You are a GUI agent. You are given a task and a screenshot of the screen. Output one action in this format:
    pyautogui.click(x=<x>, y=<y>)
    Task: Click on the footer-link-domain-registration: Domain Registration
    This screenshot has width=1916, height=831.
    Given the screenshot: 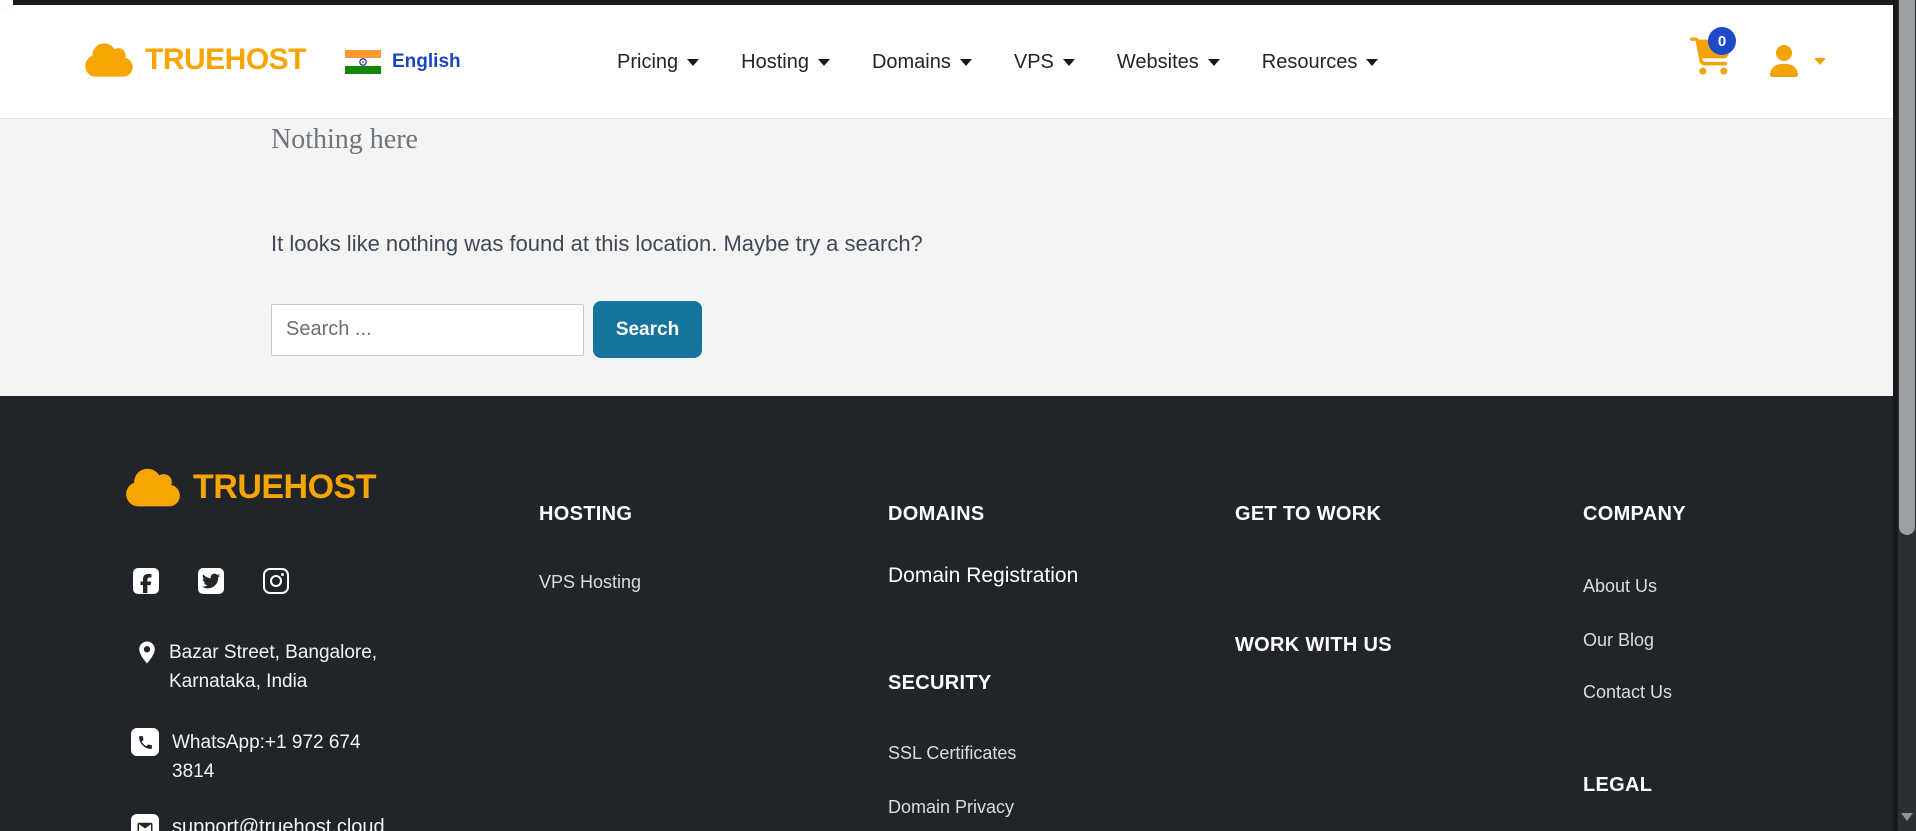 What is the action you would take?
    pyautogui.click(x=983, y=576)
    